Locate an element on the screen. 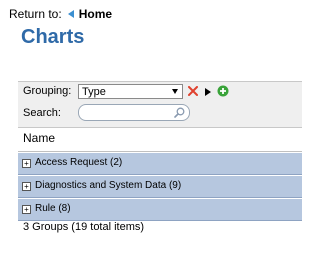 This screenshot has height=254, width=320. group-row: + Diagnostics and System Data (9) is located at coordinates (160, 187).